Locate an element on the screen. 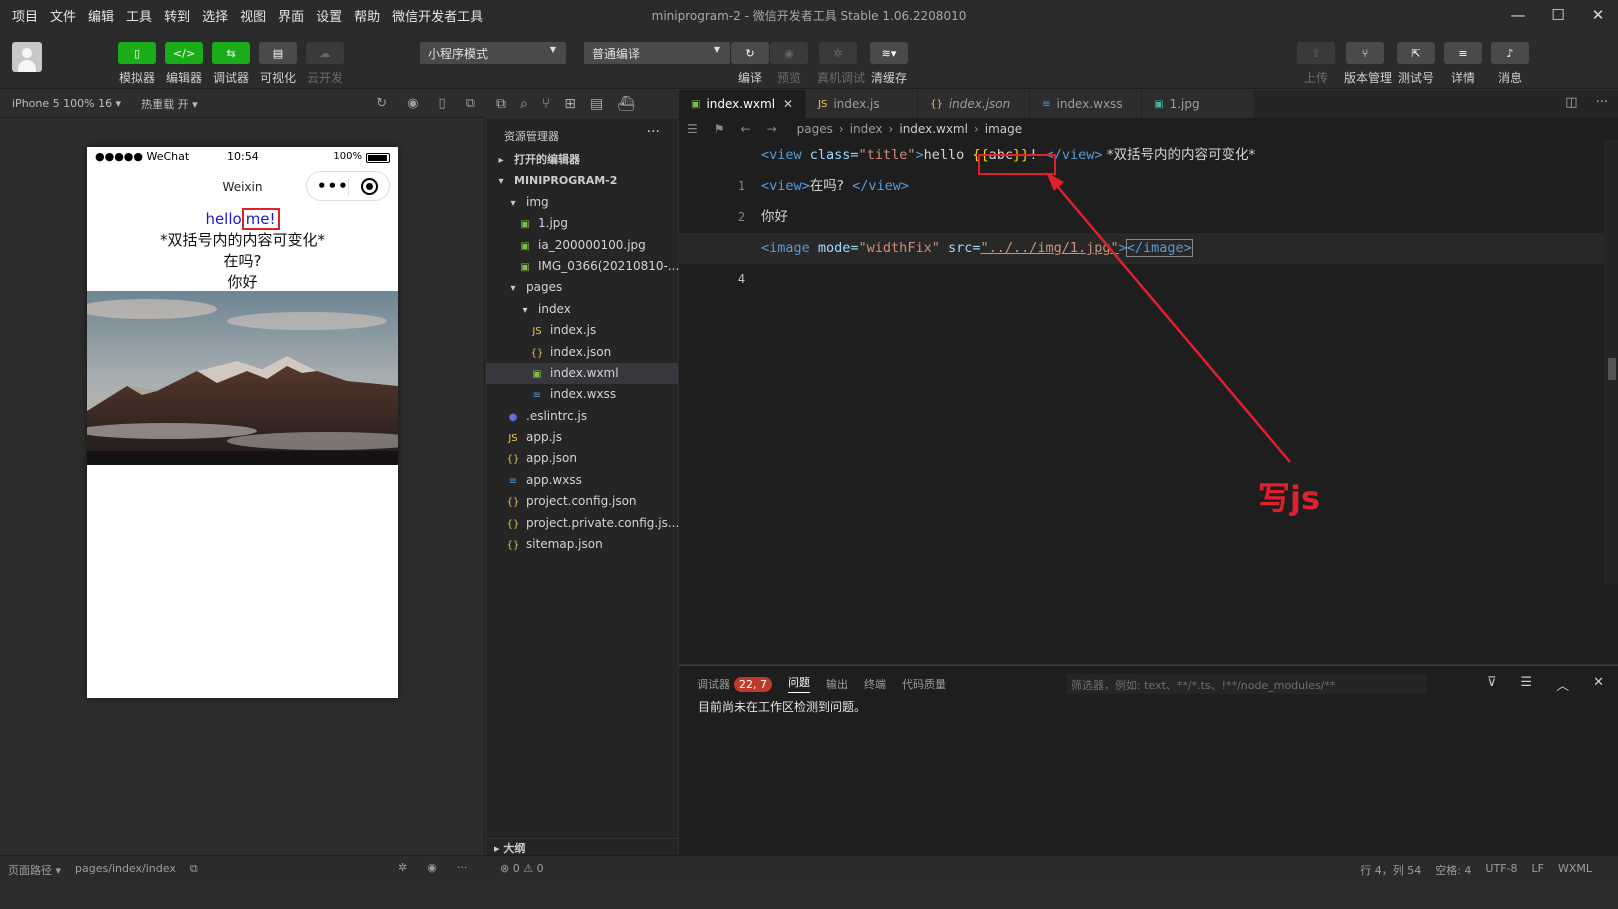 The width and height of the screenshot is (1618, 909). page-path-label: 页面路径 ▾ is located at coordinates (34, 870).